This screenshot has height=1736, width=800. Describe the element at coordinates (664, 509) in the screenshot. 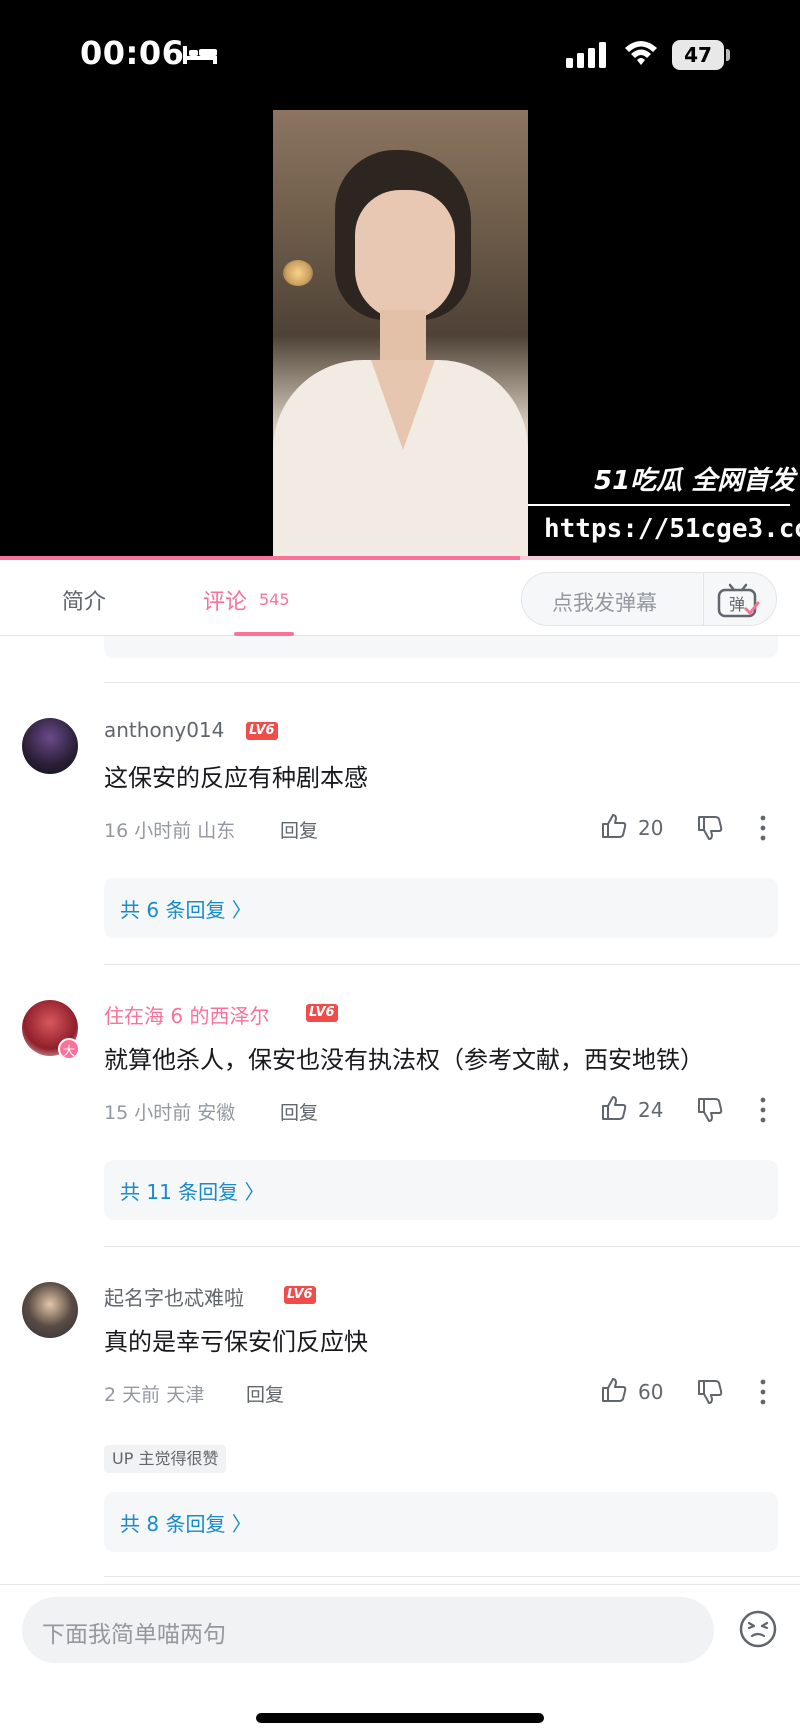

I see `watermark: 51吃瓜 全网首发 https://51cge3.com` at that location.